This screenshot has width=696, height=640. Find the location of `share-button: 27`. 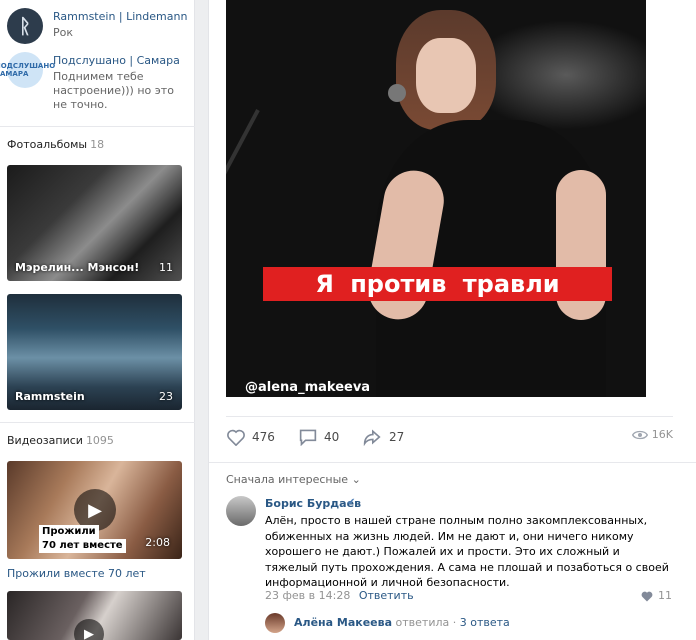

share-button: 27 is located at coordinates (382, 437).